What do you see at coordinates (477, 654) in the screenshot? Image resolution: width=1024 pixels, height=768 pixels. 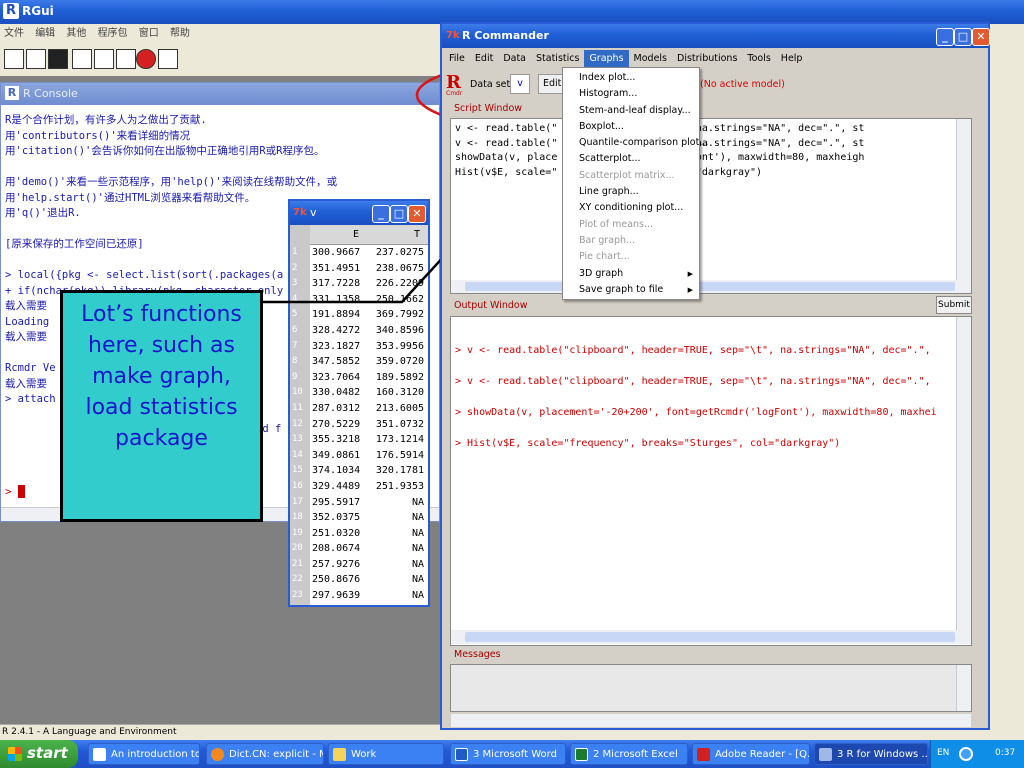 I see `messages-label: Messages` at bounding box center [477, 654].